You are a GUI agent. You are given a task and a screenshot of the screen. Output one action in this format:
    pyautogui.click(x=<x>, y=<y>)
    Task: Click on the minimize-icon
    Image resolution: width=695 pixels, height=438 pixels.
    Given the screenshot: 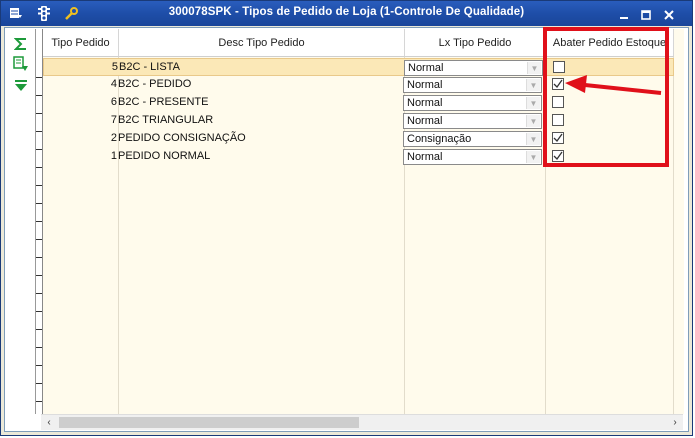 What is the action you would take?
    pyautogui.click(x=624, y=15)
    